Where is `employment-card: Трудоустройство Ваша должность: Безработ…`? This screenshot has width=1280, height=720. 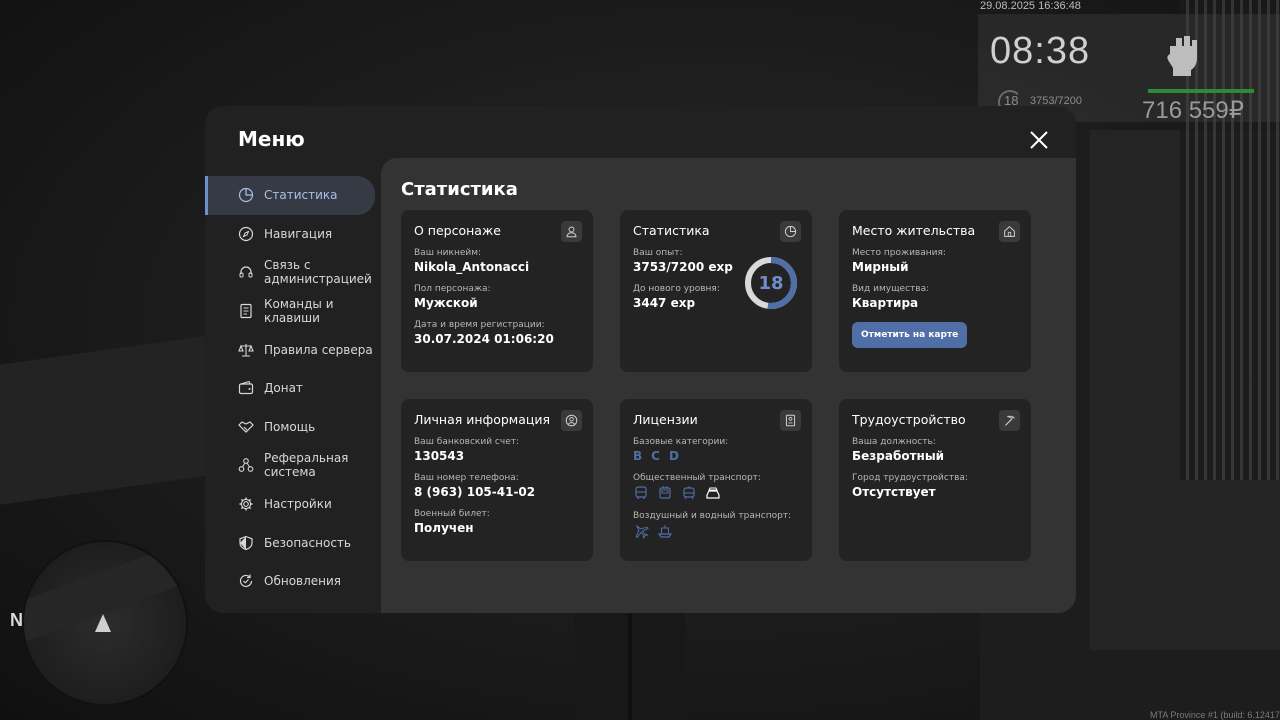 employment-card: Трудоустройство Ваша должность: Безработ… is located at coordinates (935, 480).